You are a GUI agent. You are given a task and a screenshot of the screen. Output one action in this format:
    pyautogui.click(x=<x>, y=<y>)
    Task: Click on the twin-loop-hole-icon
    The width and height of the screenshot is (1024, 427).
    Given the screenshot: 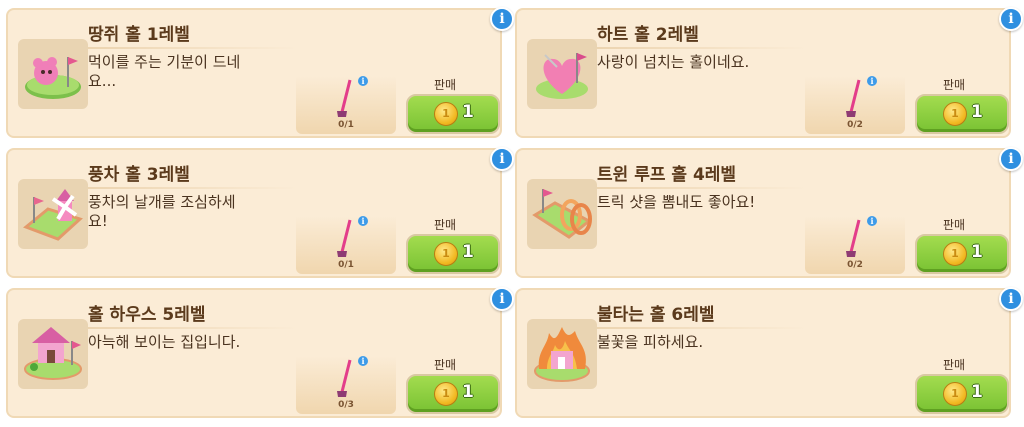 What is the action you would take?
    pyautogui.click(x=562, y=214)
    